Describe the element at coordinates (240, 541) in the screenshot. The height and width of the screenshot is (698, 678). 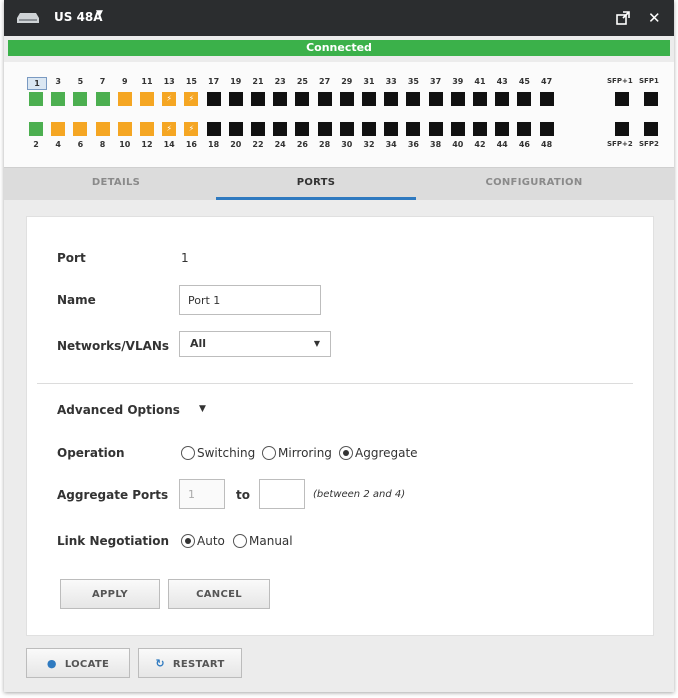
I see `link-radio-manual` at that location.